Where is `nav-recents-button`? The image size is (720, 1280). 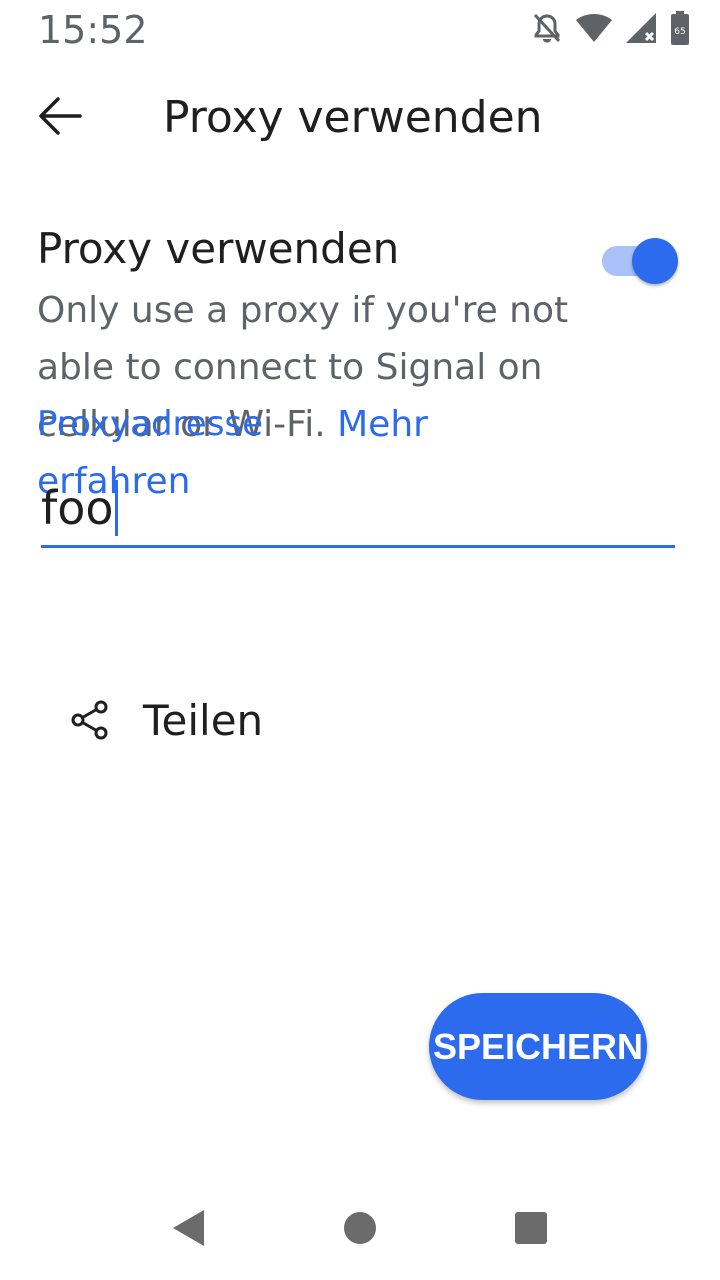
nav-recents-button is located at coordinates (531, 1230).